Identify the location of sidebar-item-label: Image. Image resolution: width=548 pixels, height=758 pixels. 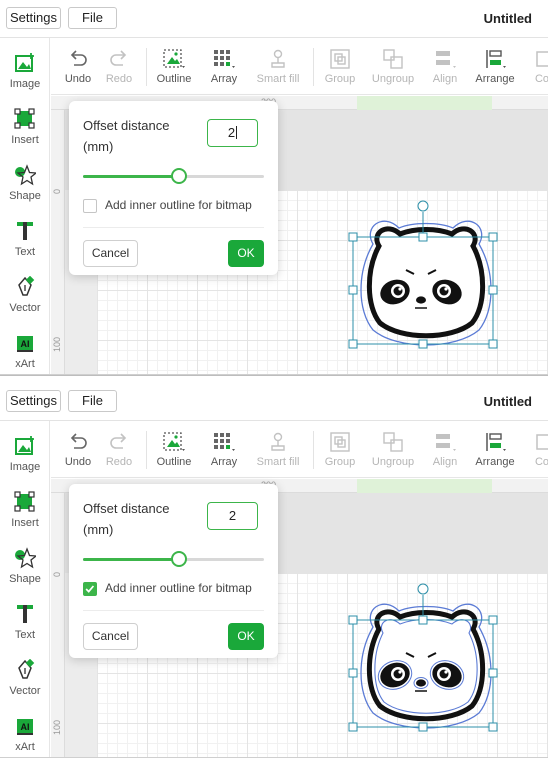
(25, 467).